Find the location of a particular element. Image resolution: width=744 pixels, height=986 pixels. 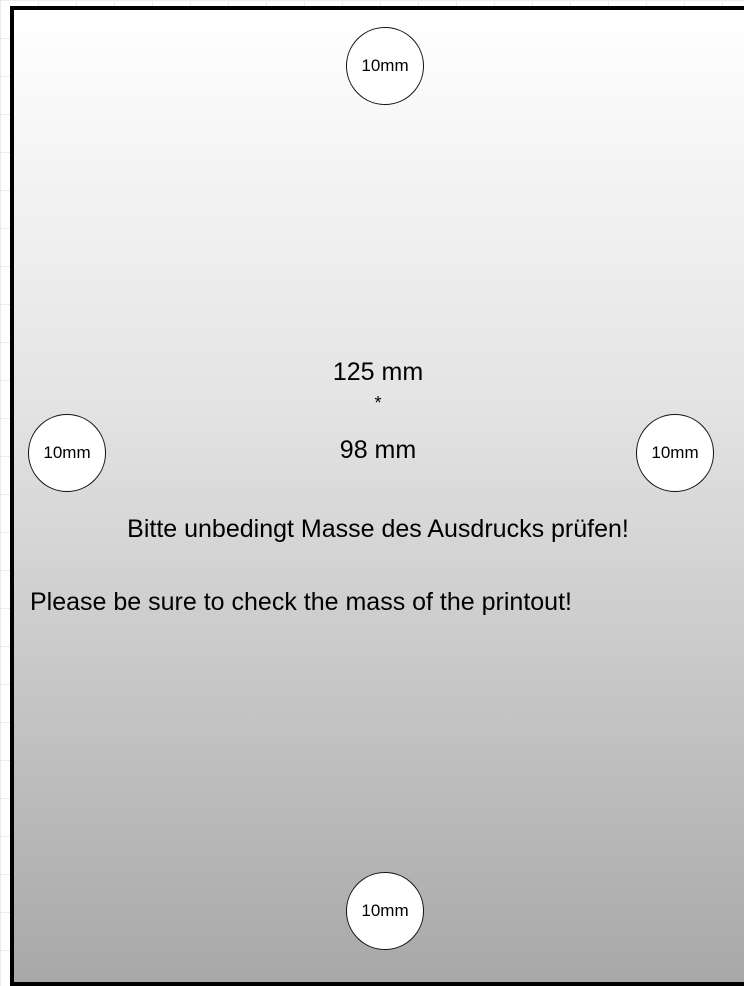

calibration-circle-bottom: 10mm is located at coordinates (385, 911).